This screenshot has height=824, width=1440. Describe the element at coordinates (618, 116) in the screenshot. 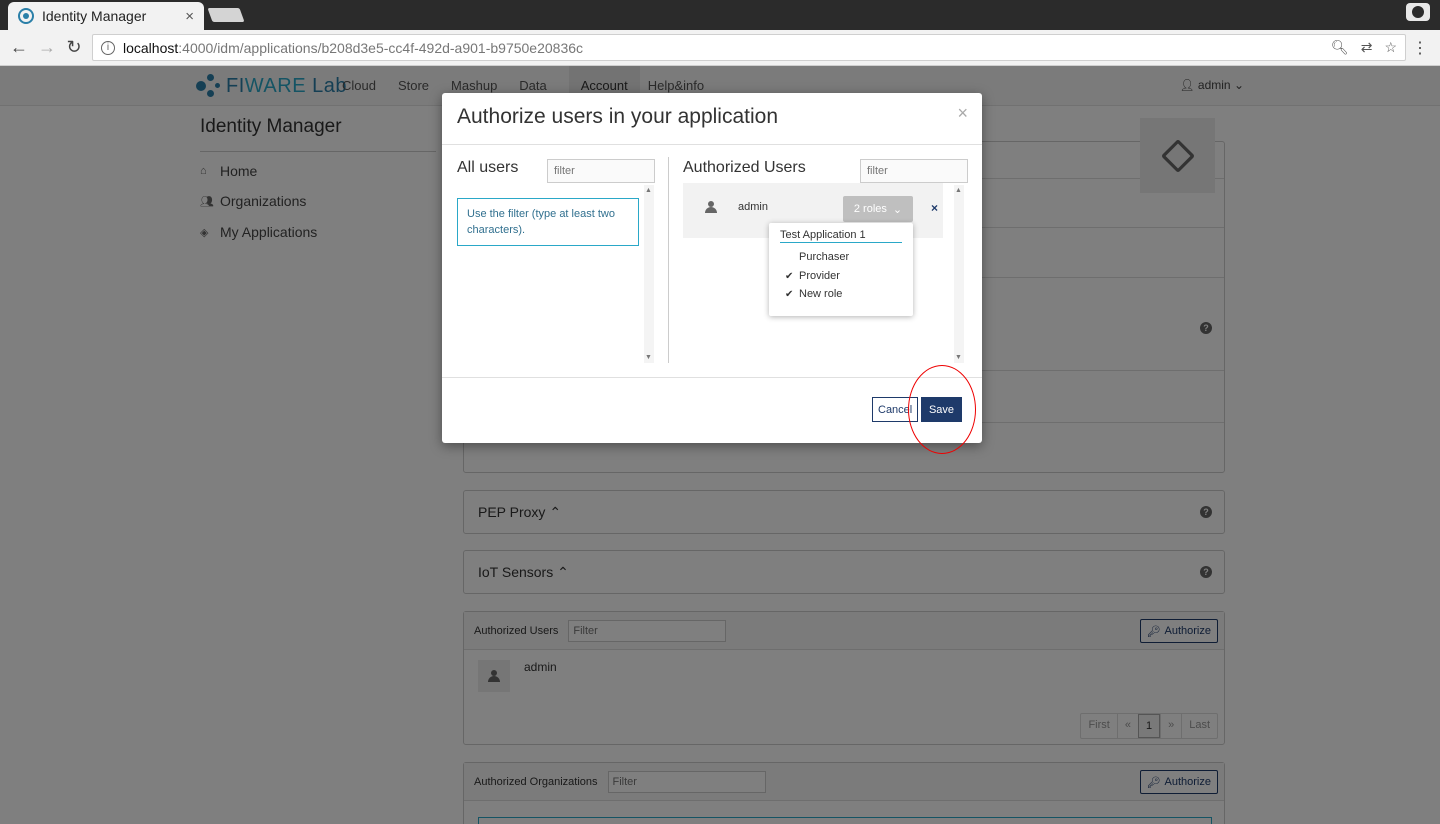

I see `modal-title: Authorize users in your application` at that location.